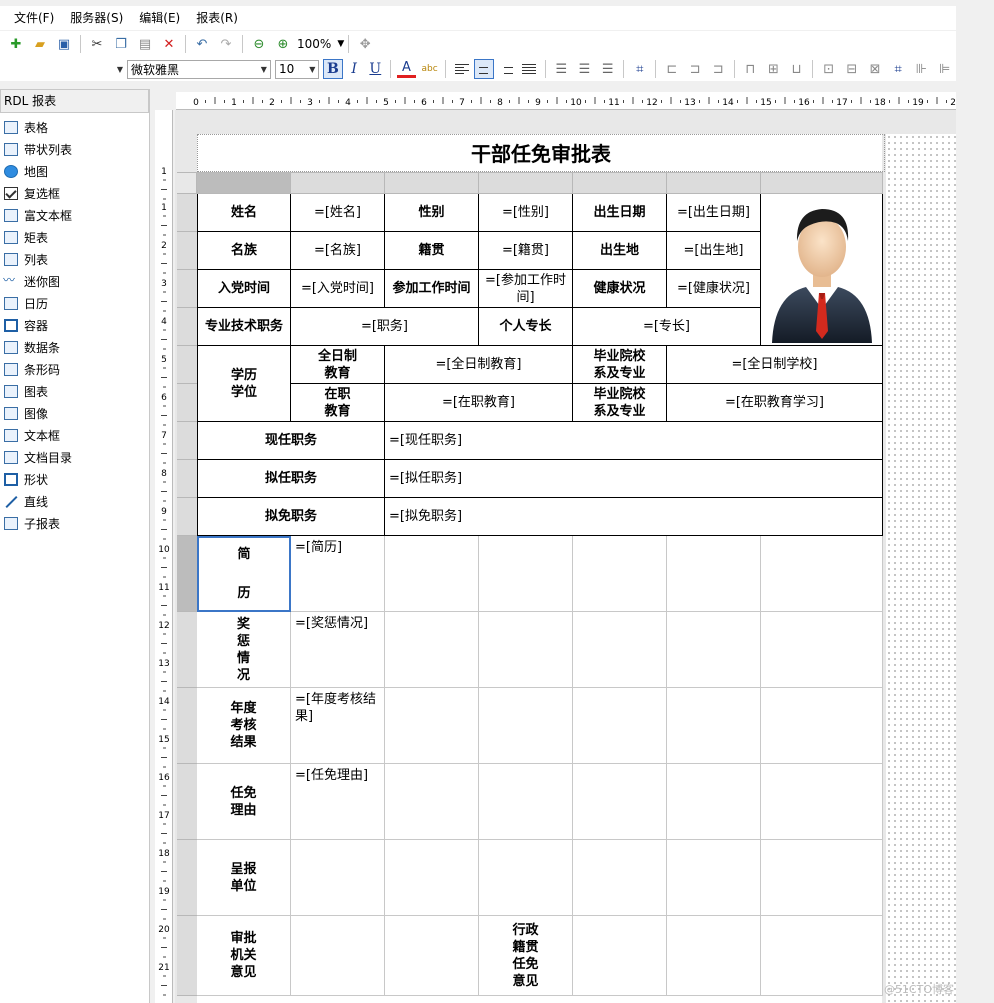  I want to click on toolbox-item-chart: 图表, so click(74, 391).